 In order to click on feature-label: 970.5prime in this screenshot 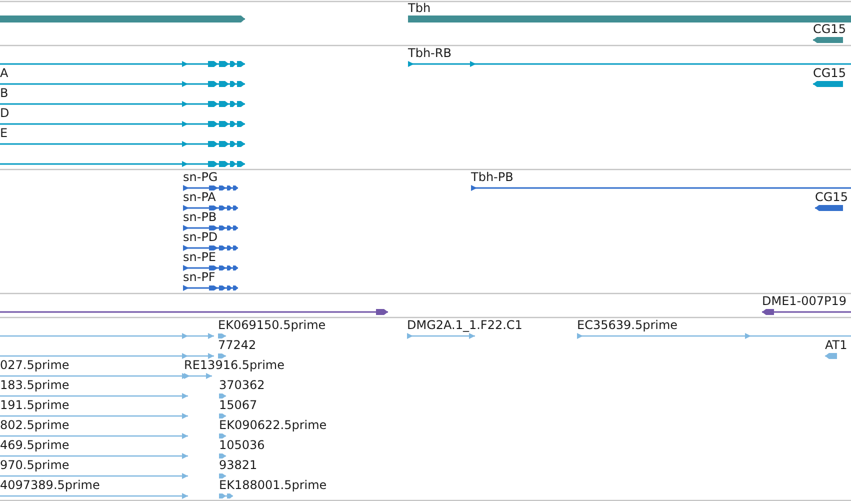, I will do `click(35, 465)`.